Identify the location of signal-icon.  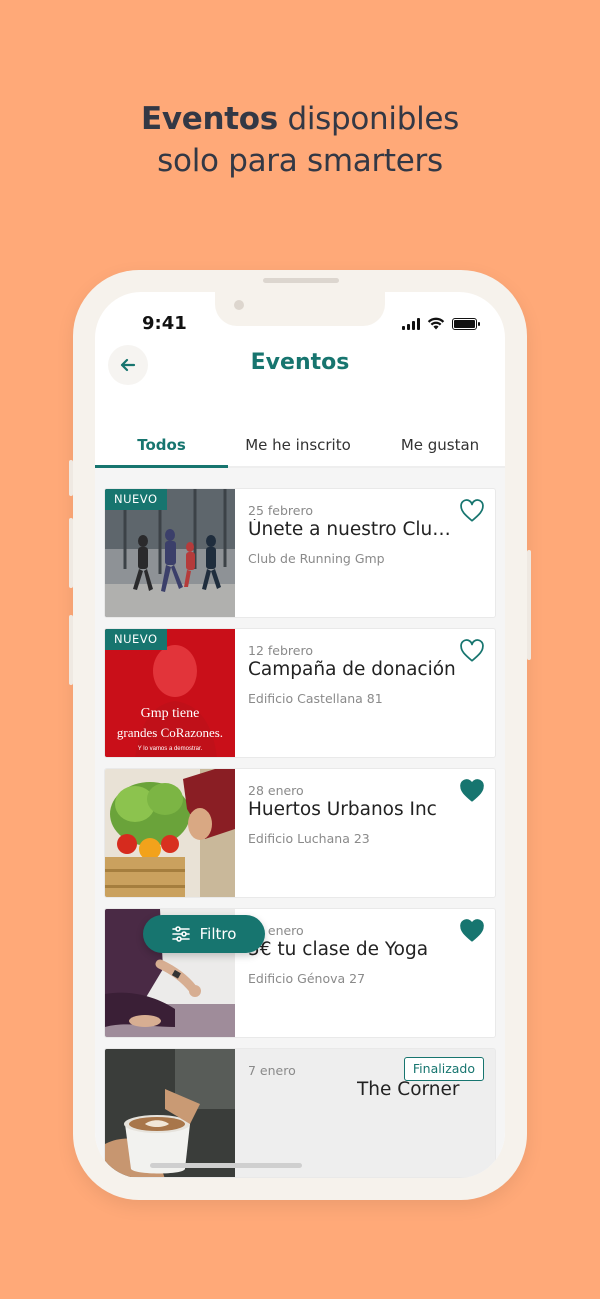
(411, 323).